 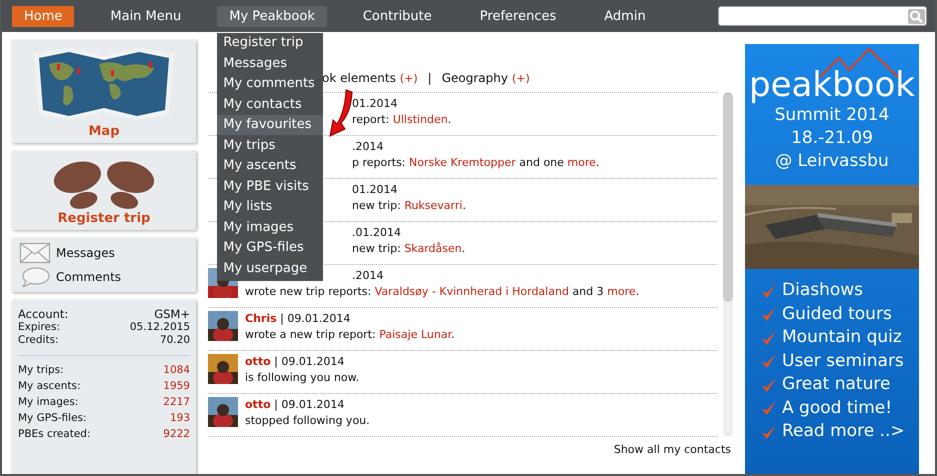 I want to click on stat-value: 1959, so click(x=176, y=386).